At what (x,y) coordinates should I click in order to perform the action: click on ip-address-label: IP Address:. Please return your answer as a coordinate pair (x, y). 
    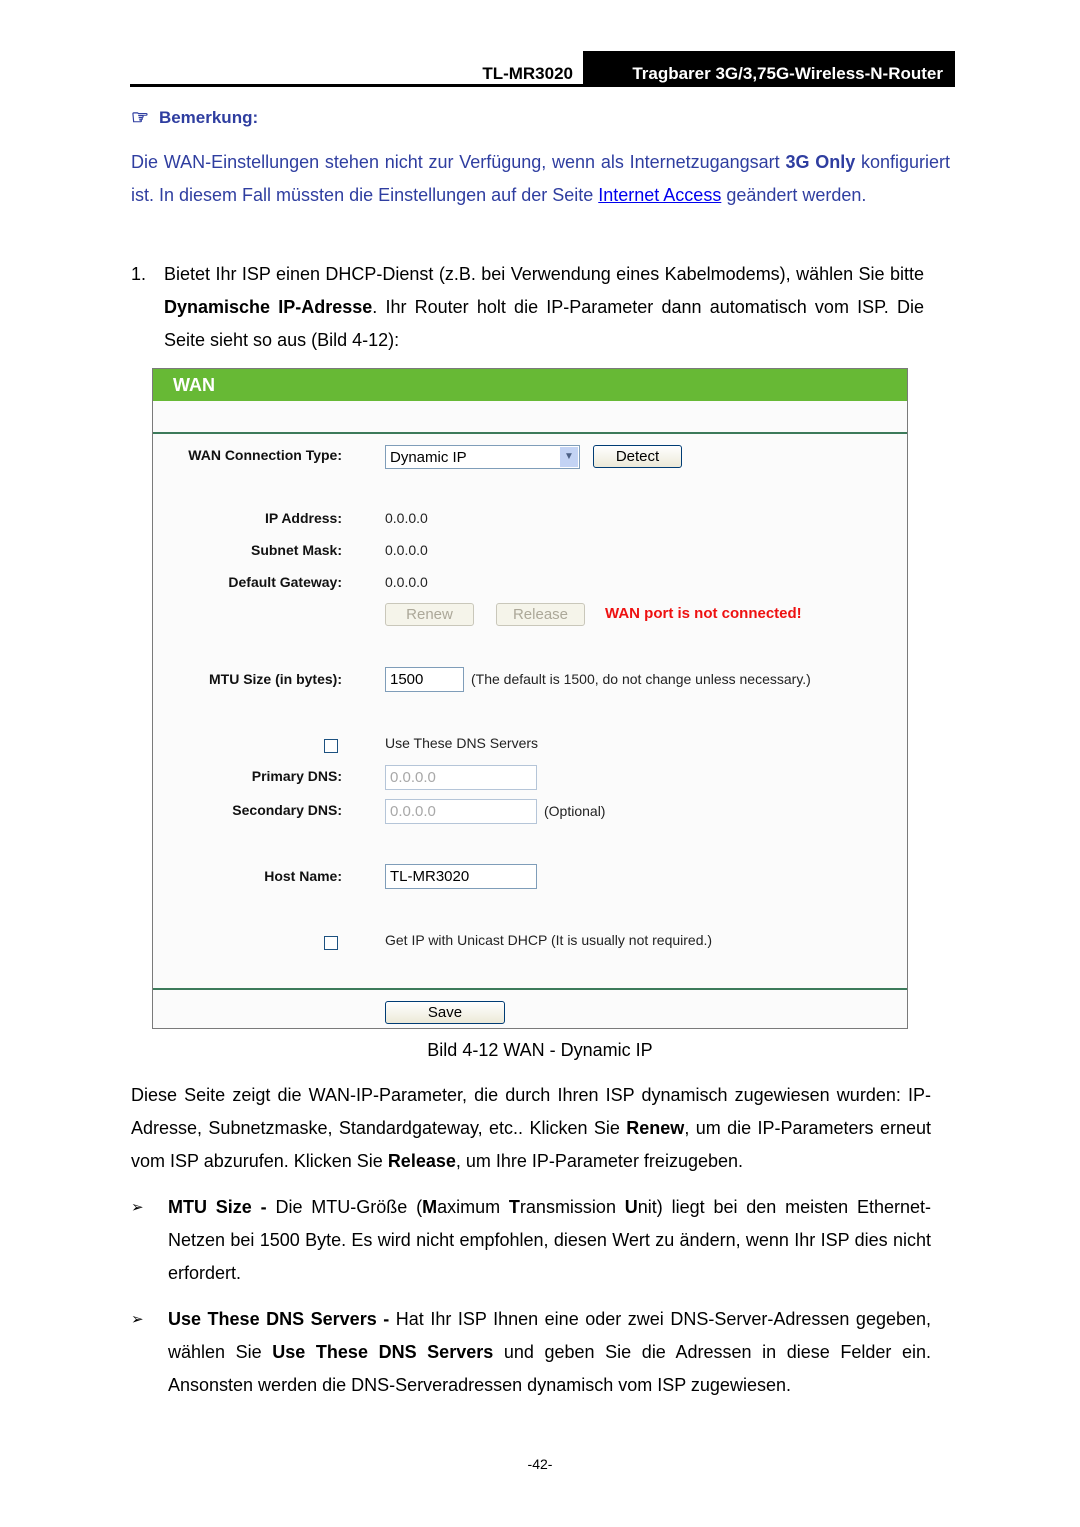
    Looking at the image, I should click on (303, 518).